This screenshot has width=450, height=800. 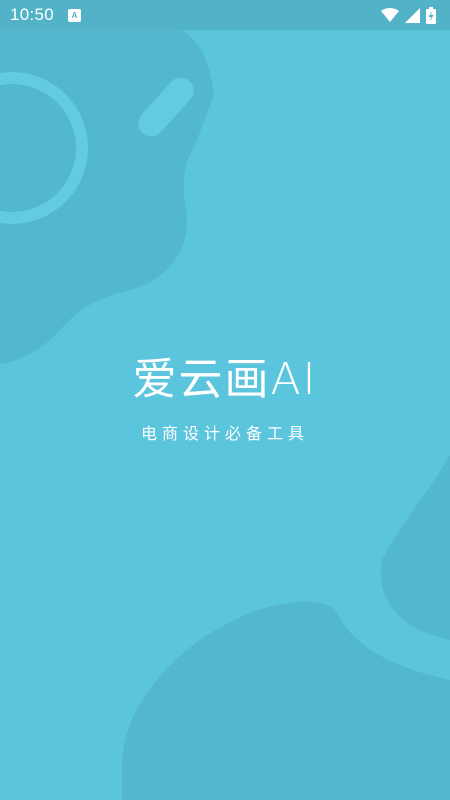 What do you see at coordinates (75, 15) in the screenshot?
I see `notification-icon: A` at bounding box center [75, 15].